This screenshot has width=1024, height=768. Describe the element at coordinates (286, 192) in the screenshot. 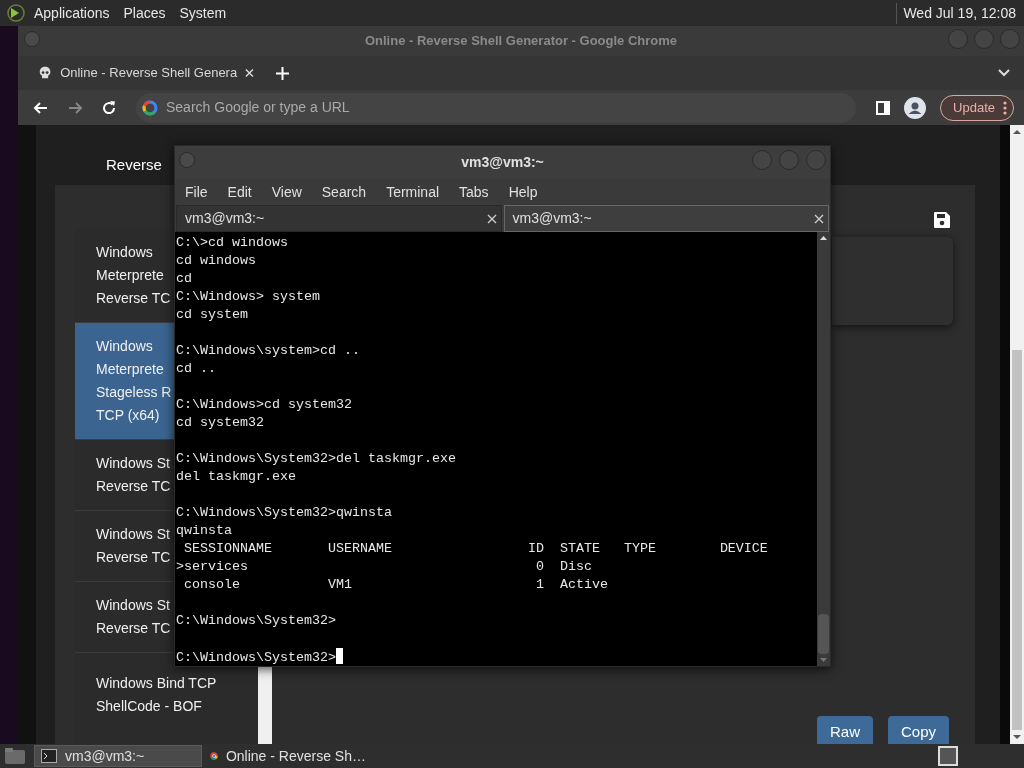

I see `menu-item: View` at that location.